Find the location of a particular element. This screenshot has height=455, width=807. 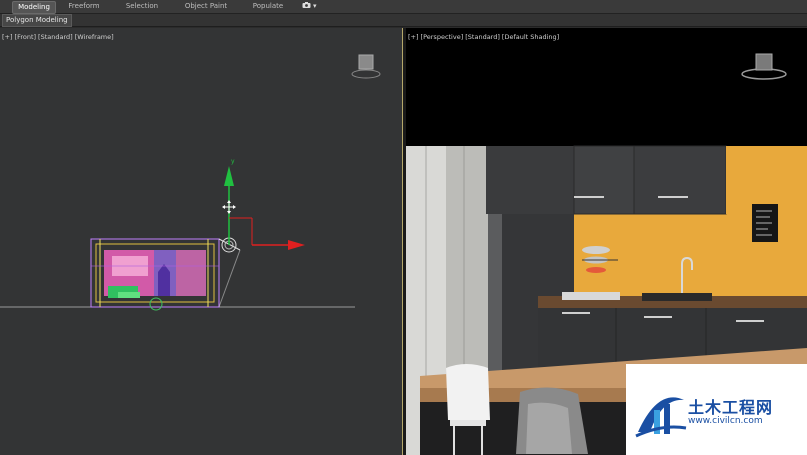

move-icon is located at coordinates (229, 207).